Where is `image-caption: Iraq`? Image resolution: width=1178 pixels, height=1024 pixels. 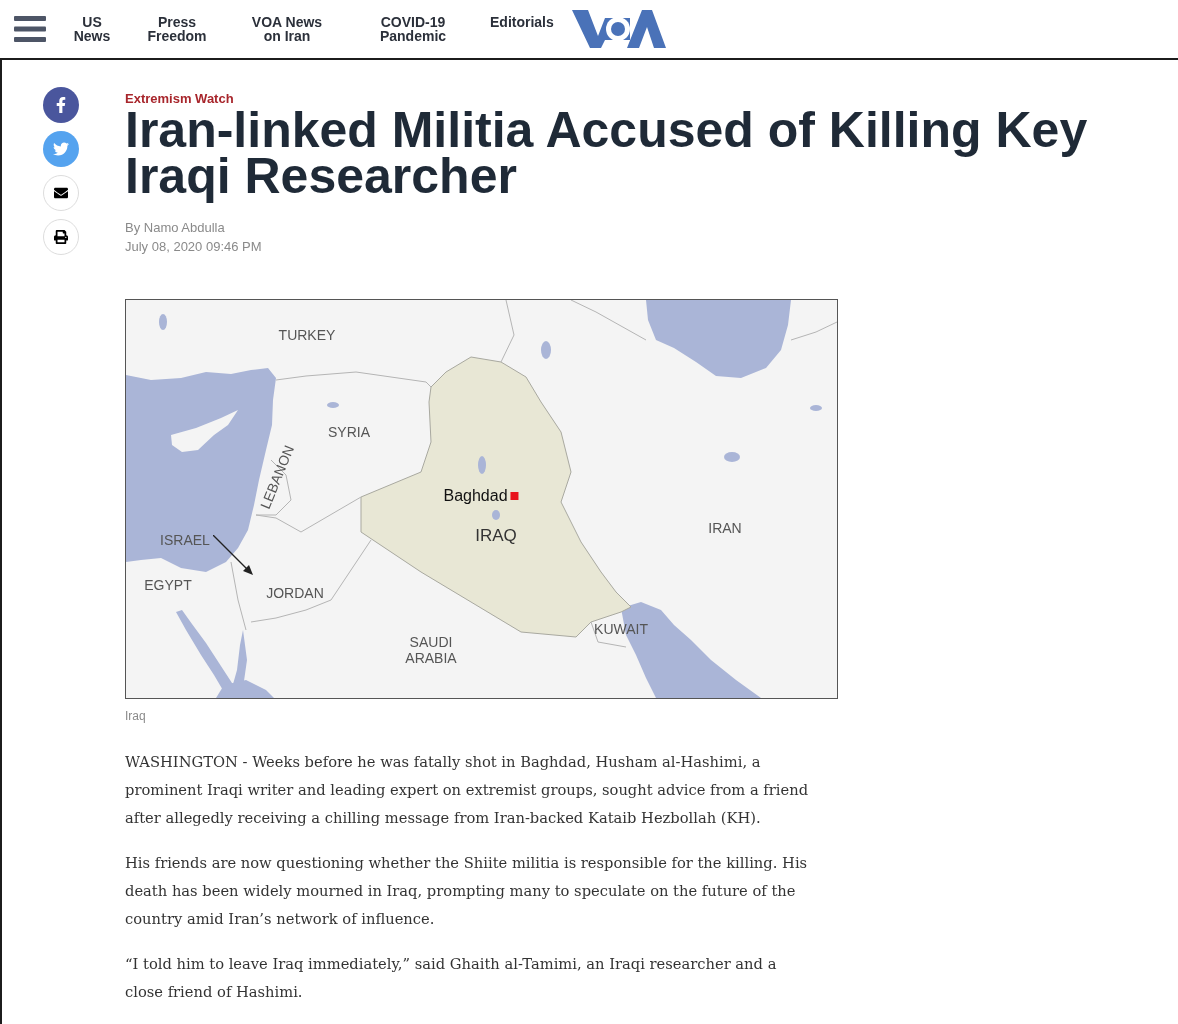
image-caption: Iraq is located at coordinates (135, 716).